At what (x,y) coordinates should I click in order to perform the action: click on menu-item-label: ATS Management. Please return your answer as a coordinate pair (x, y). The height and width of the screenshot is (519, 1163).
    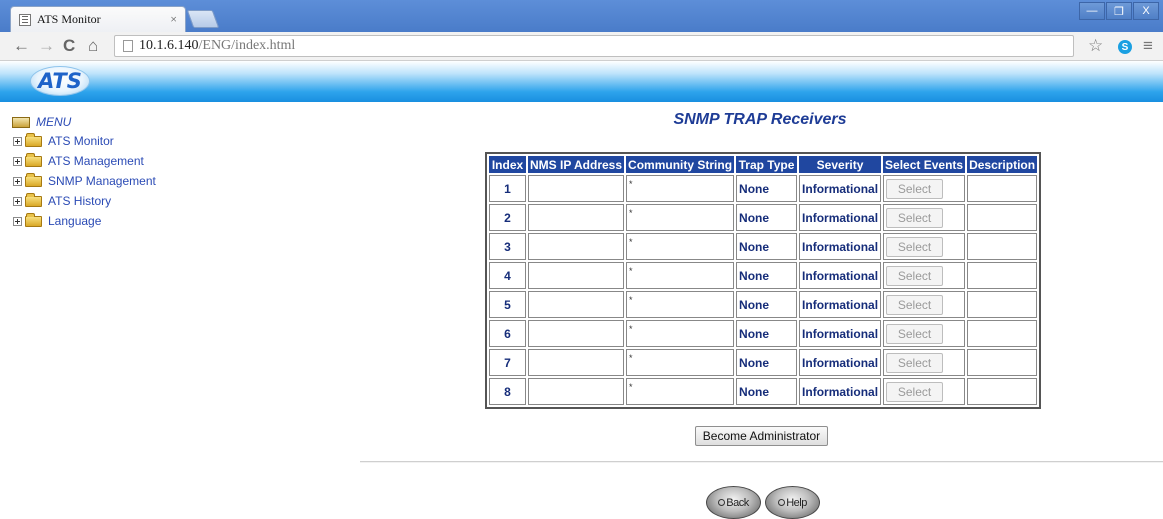
    Looking at the image, I should click on (96, 161).